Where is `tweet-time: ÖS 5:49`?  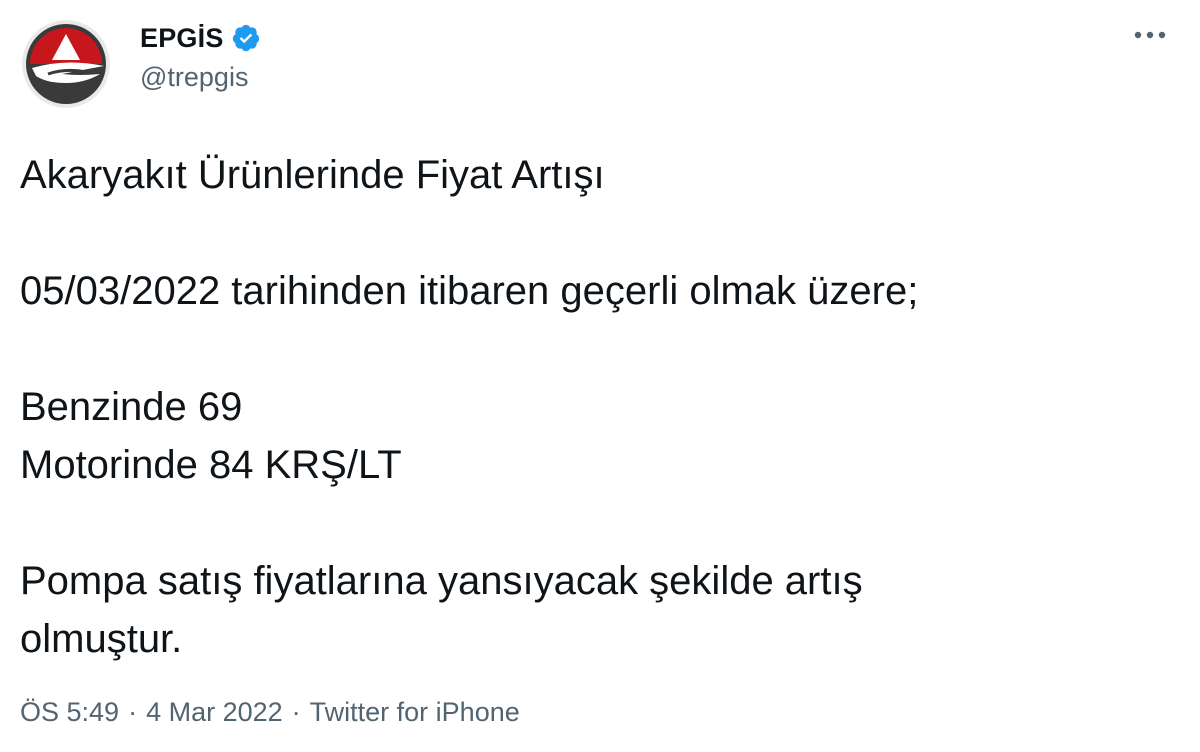
tweet-time: ÖS 5:49 is located at coordinates (69, 712).